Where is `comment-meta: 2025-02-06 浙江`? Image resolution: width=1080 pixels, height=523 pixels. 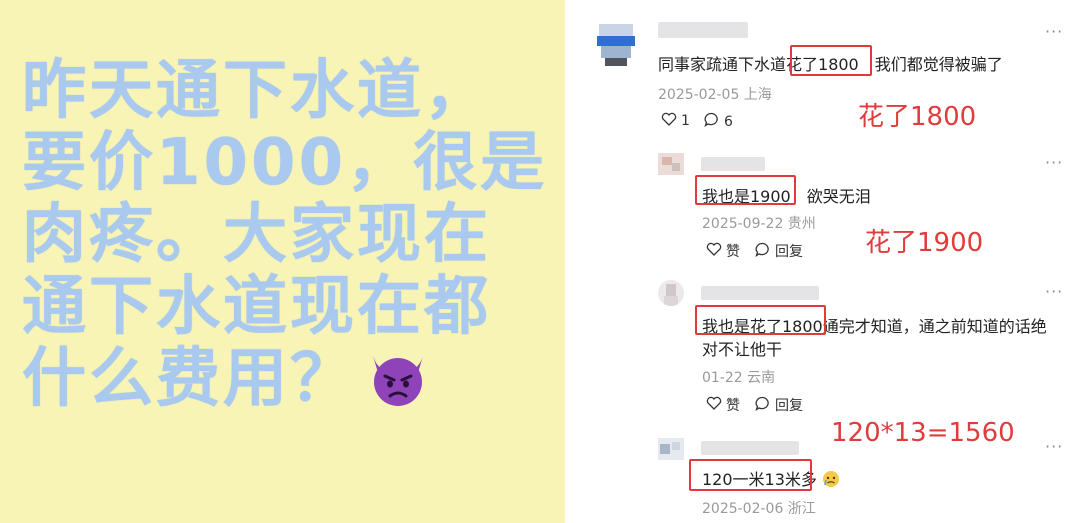 comment-meta: 2025-02-06 浙江 is located at coordinates (759, 509).